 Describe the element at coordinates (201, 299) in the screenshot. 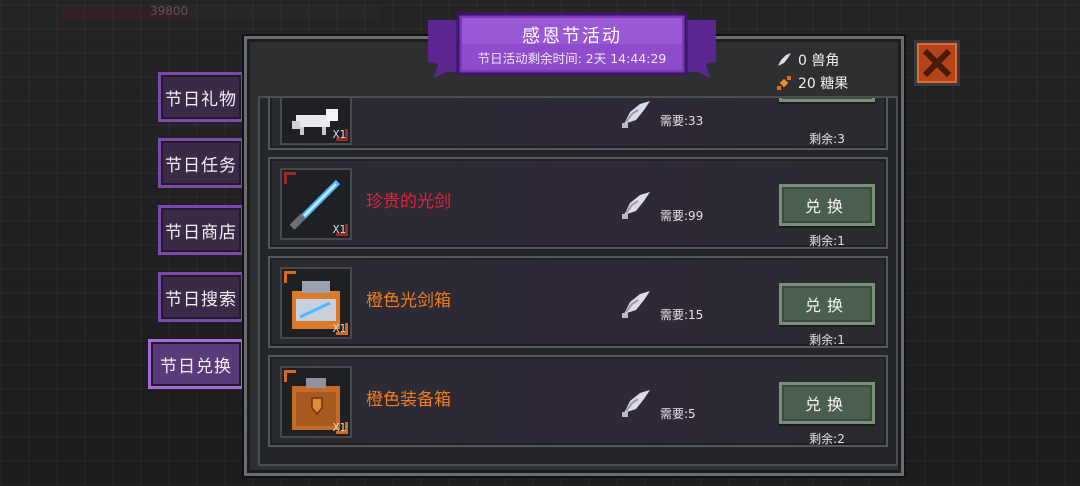

I see `tab-label: 节日搜索` at that location.